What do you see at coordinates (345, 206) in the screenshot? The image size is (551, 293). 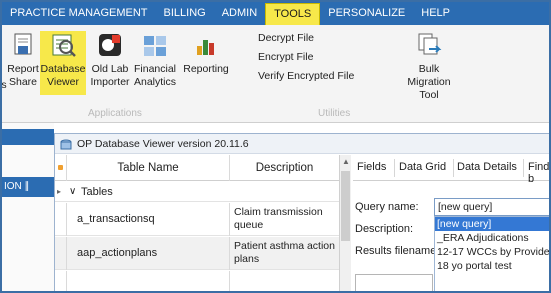 I see `scrollbar-thumb` at bounding box center [345, 206].